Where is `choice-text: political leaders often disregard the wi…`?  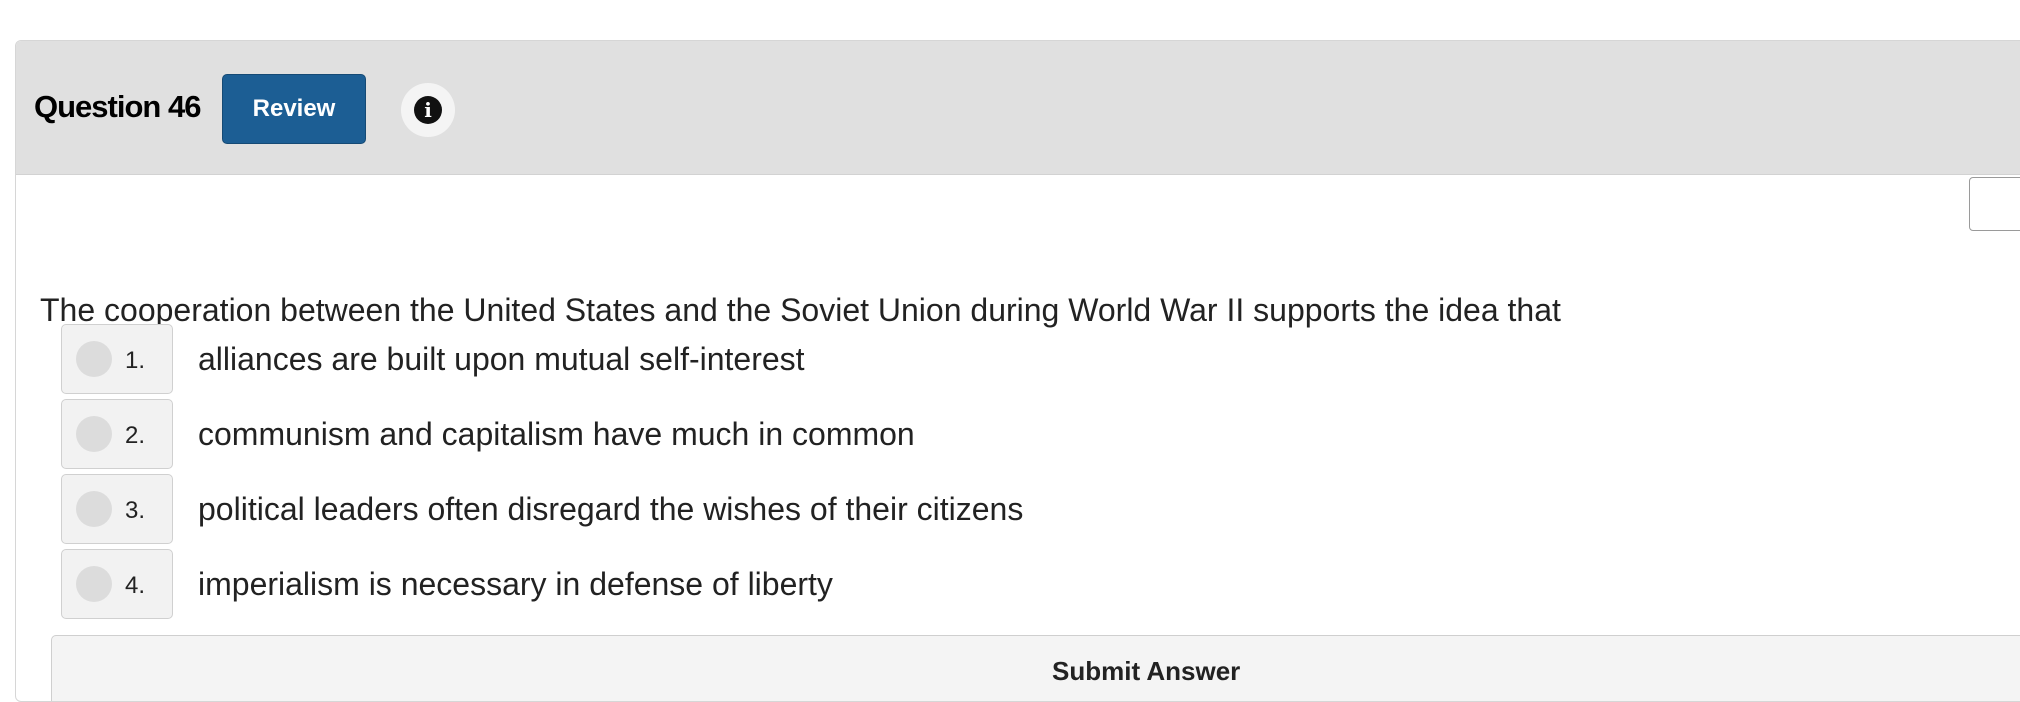
choice-text: political leaders often disregard the wi… is located at coordinates (611, 509).